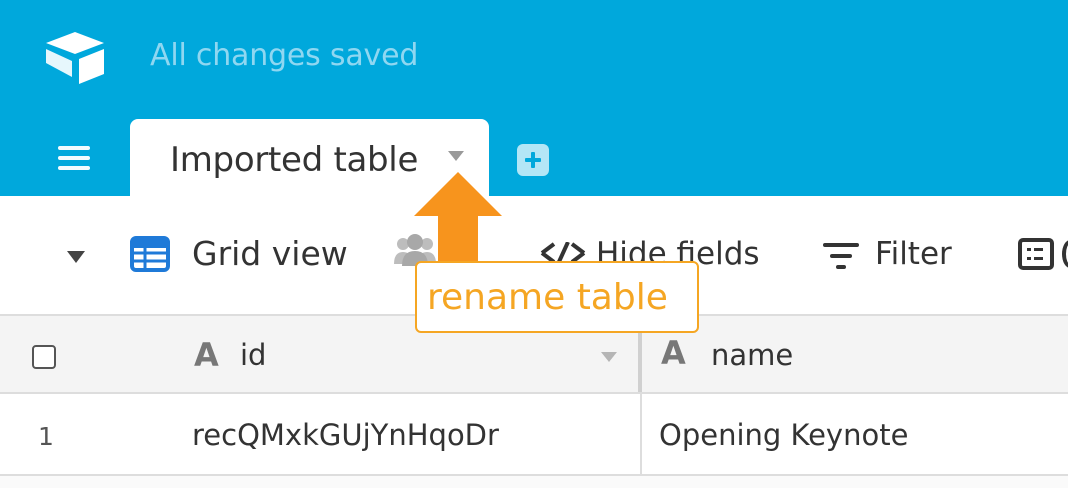 The width and height of the screenshot is (1068, 488). I want to click on save-status: All changes saved, so click(284, 55).